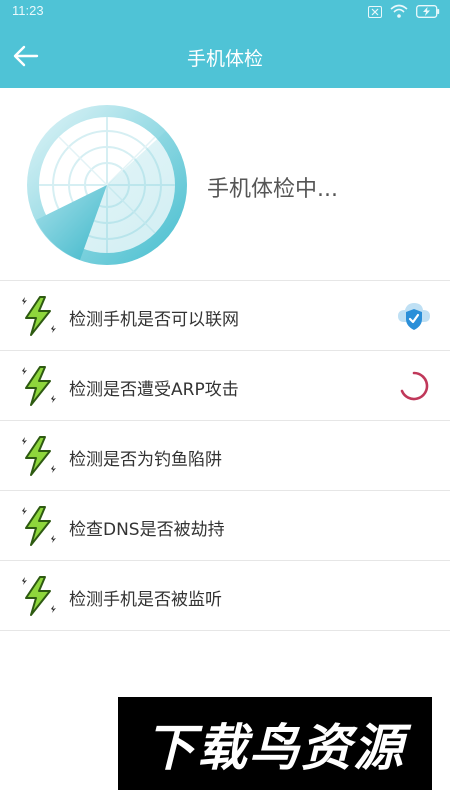 This screenshot has height=800, width=450. I want to click on radar-scanner, so click(107, 187).